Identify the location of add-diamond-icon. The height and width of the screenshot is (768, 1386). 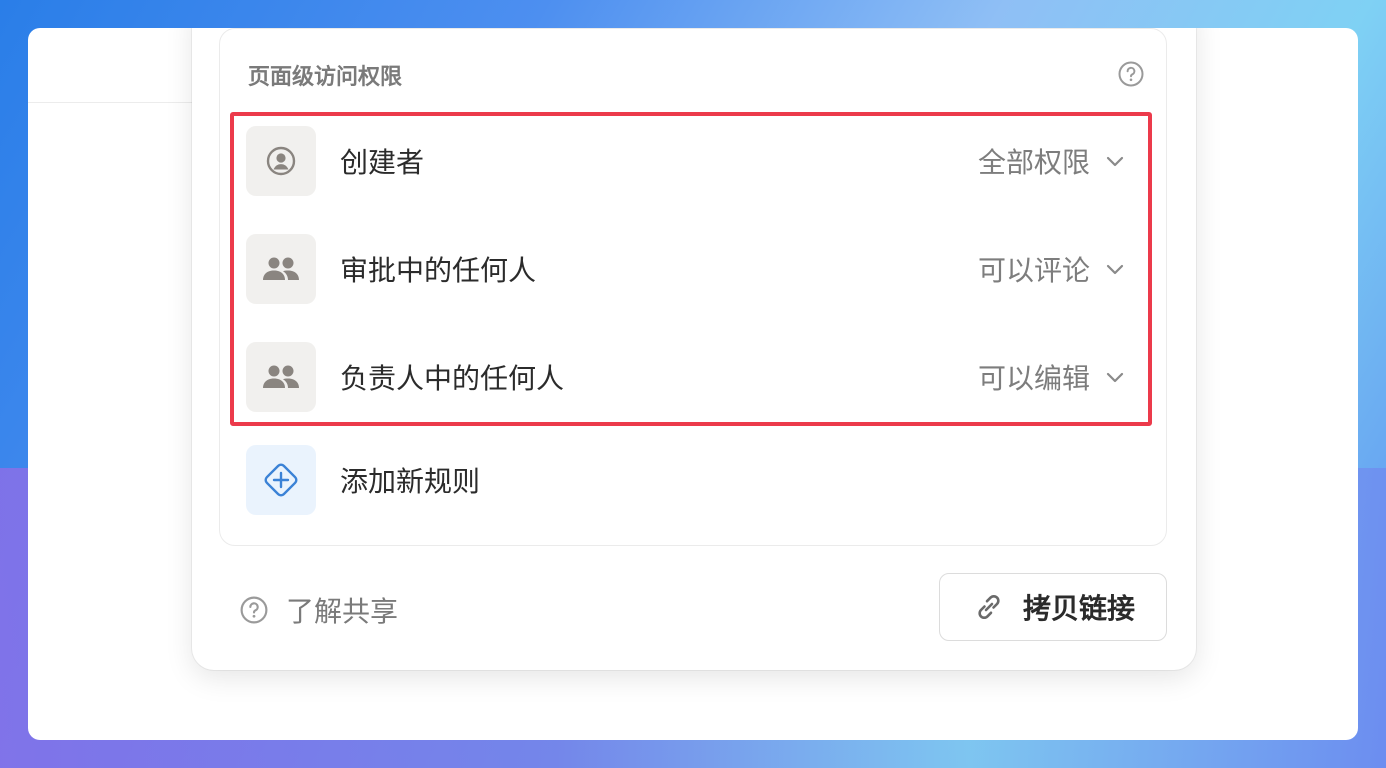
(281, 480).